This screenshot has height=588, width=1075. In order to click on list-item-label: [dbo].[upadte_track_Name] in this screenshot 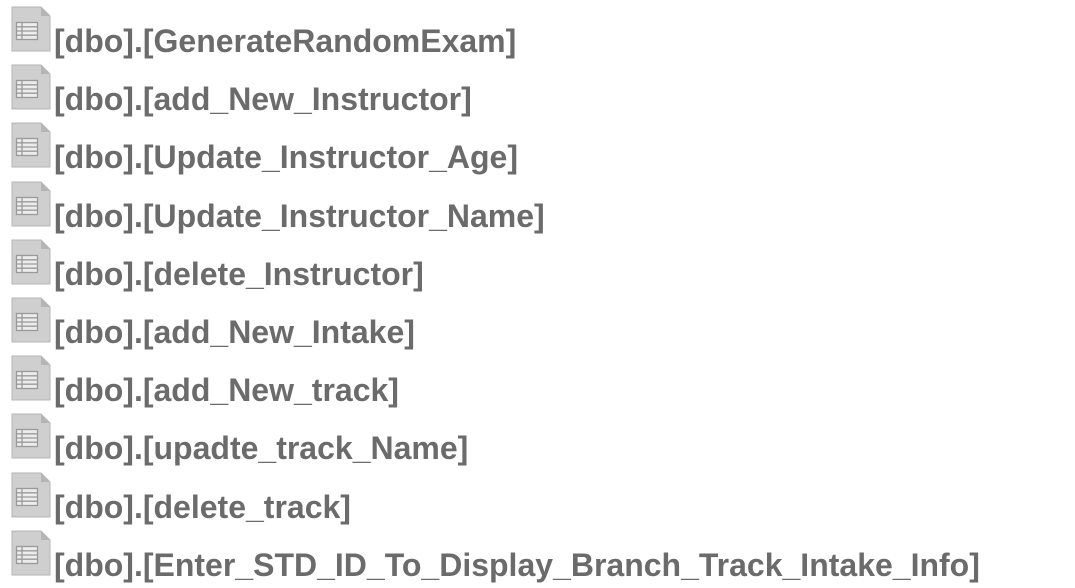, I will do `click(261, 448)`.